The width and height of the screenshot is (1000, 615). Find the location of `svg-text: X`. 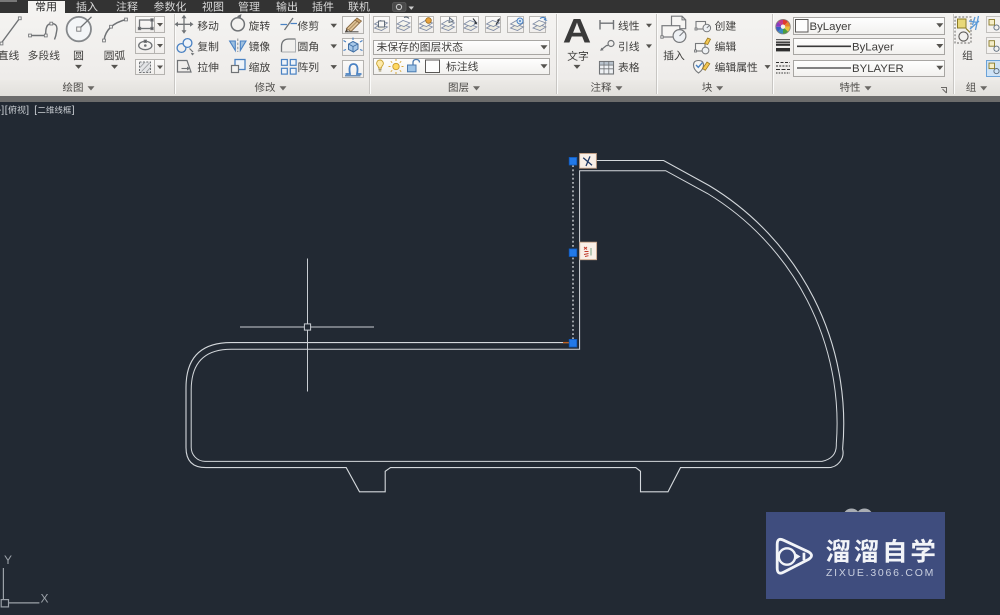

svg-text: X is located at coordinates (45, 599).